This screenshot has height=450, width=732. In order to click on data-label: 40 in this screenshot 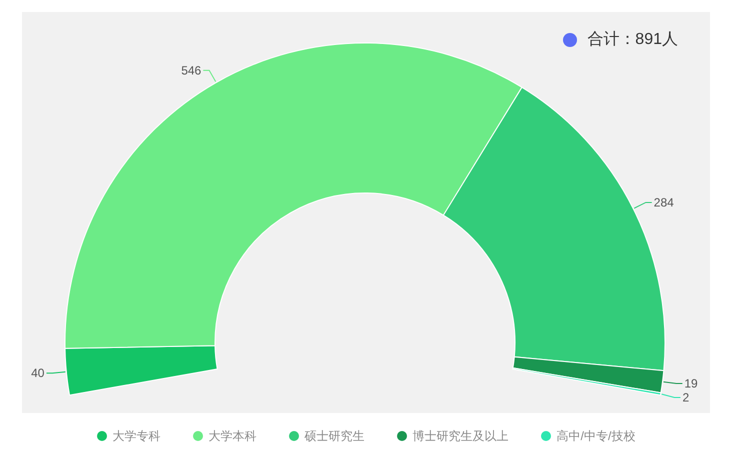, I will do `click(37, 373)`.